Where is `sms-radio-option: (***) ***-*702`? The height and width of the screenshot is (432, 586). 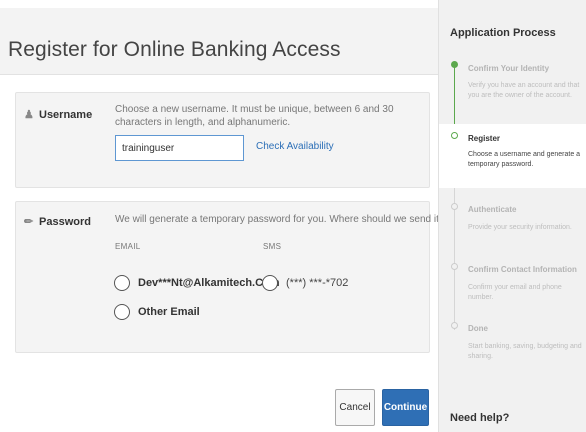
sms-radio-option: (***) ***-*702 is located at coordinates (305, 283).